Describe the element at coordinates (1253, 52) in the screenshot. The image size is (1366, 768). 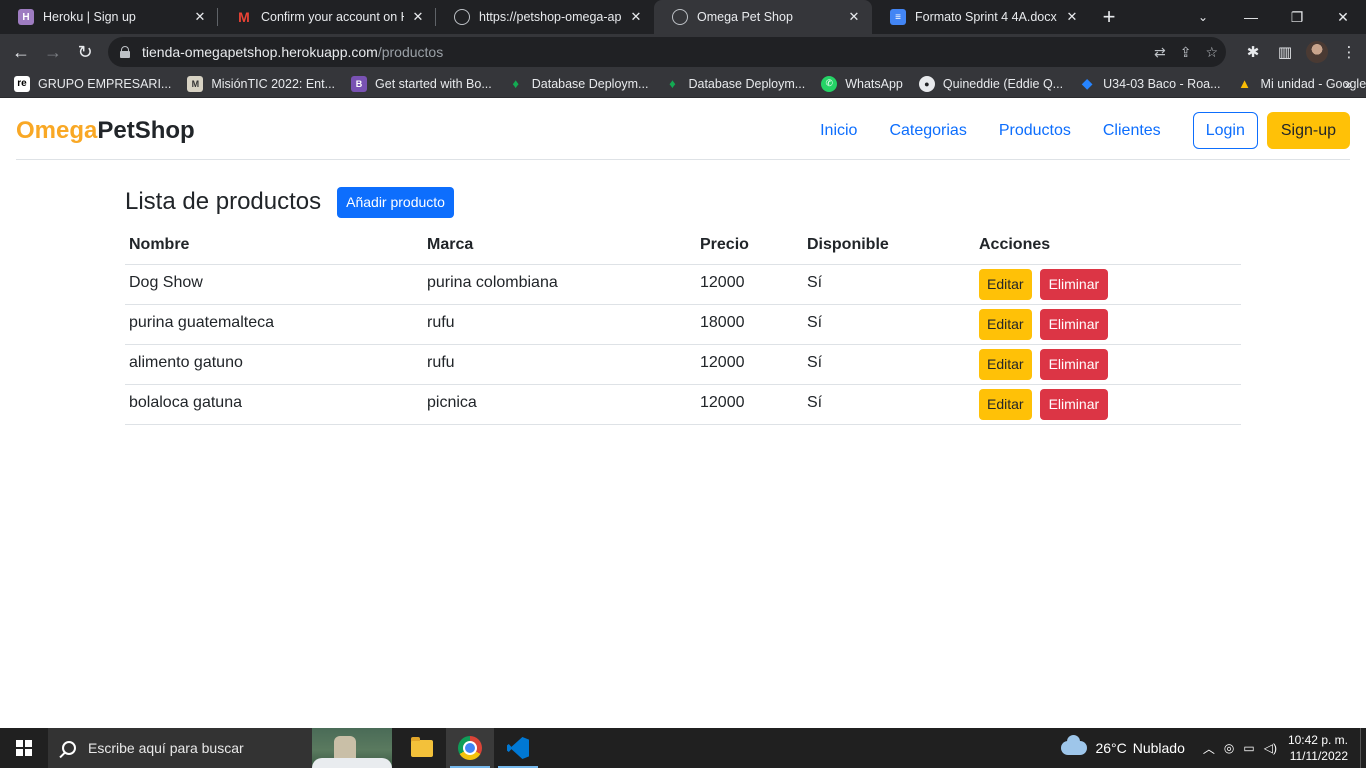
I see `extensions-puzzle-icon: ✱` at that location.